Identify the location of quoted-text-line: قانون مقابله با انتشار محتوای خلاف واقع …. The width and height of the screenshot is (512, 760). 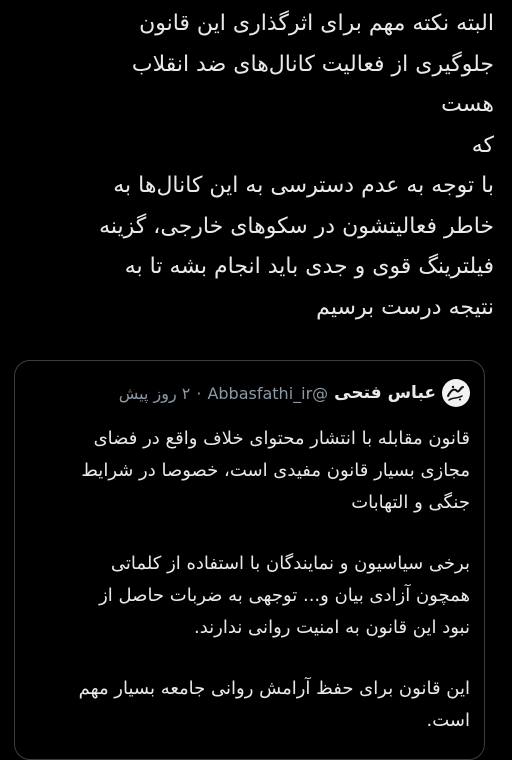
(281, 438).